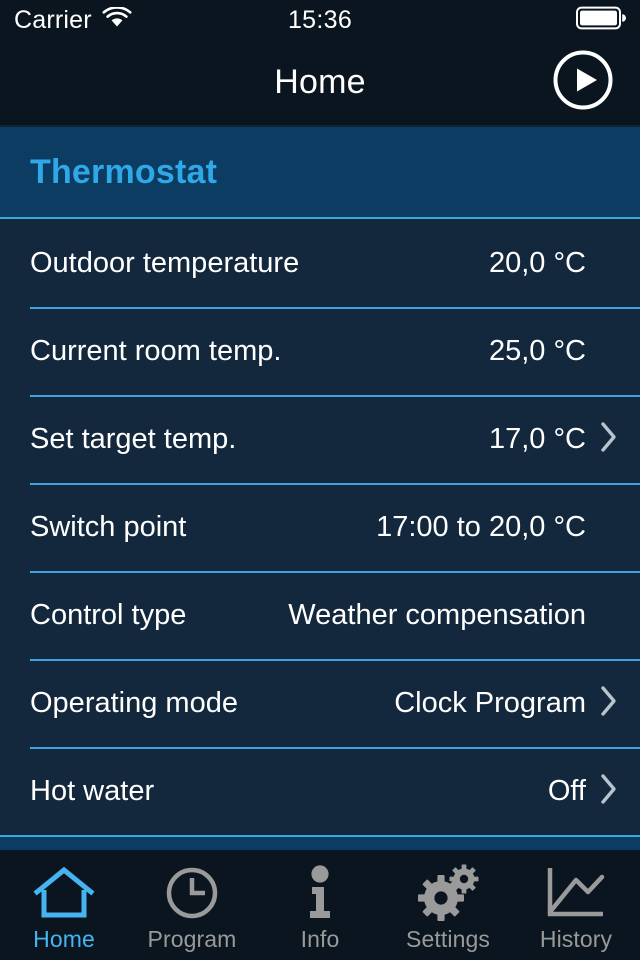  What do you see at coordinates (448, 938) in the screenshot?
I see `tab-label: Settings` at bounding box center [448, 938].